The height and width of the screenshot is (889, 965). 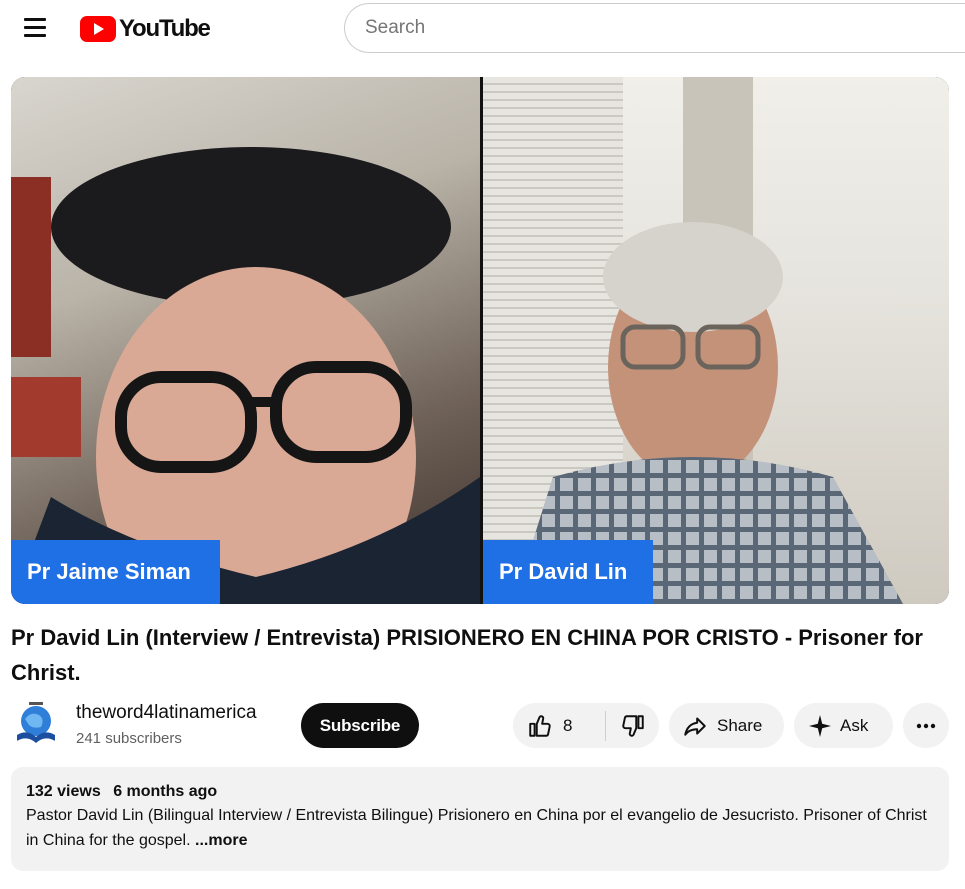 I want to click on channel-avatar, so click(x=36, y=724).